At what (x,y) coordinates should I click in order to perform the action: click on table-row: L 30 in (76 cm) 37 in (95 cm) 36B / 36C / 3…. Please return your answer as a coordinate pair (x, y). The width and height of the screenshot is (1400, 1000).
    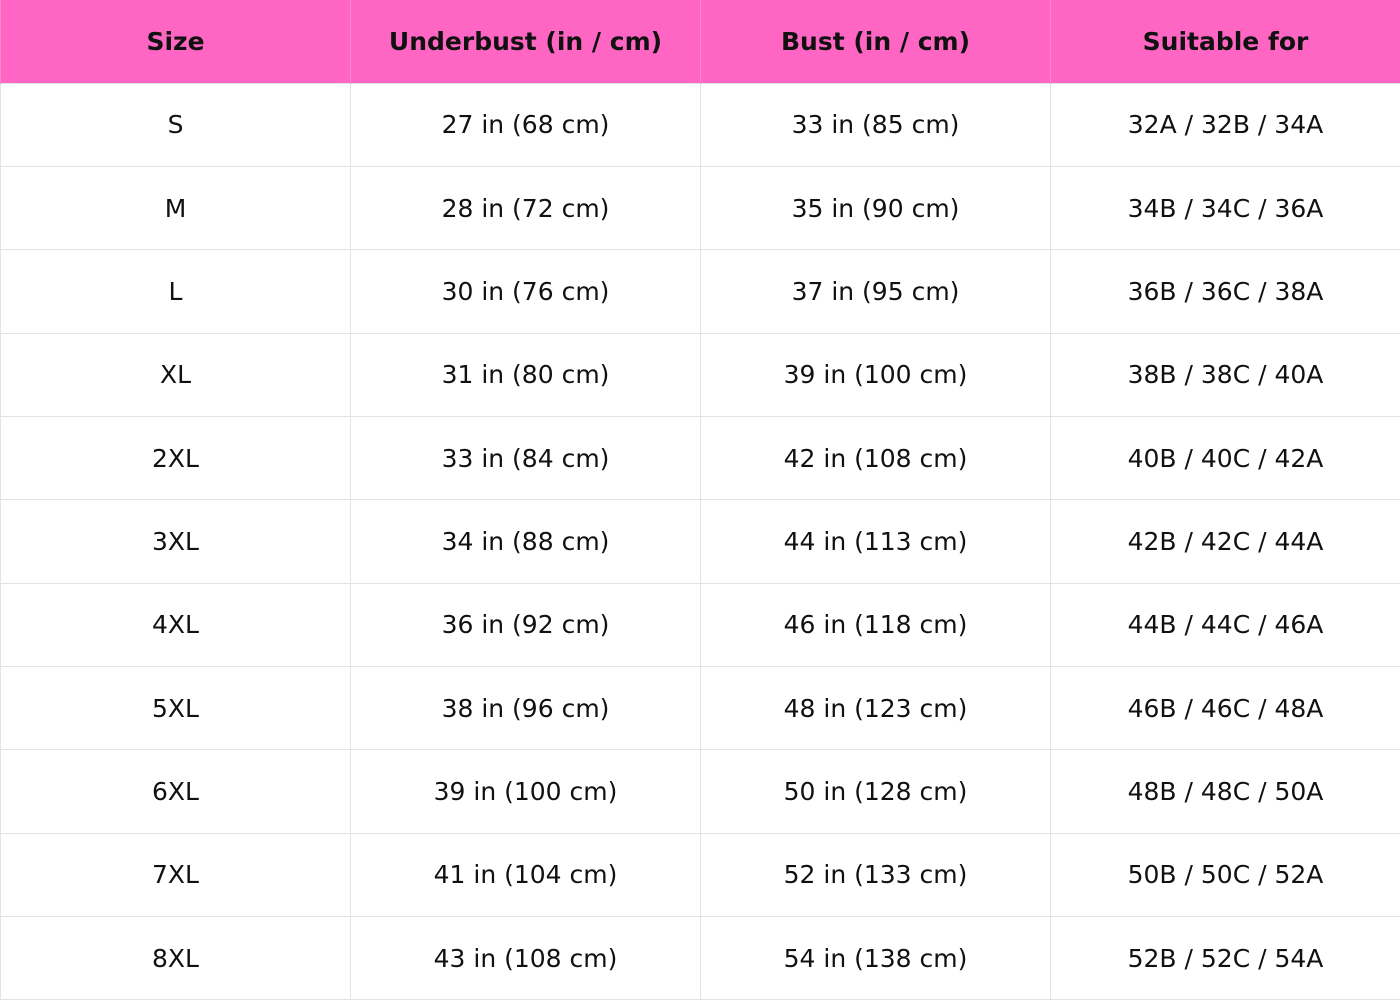
    Looking at the image, I should click on (700, 291).